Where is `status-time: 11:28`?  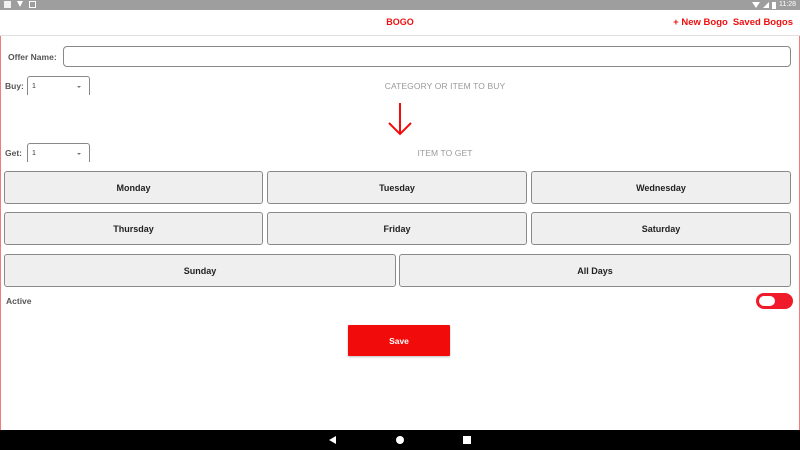
status-time: 11:28 is located at coordinates (787, 4).